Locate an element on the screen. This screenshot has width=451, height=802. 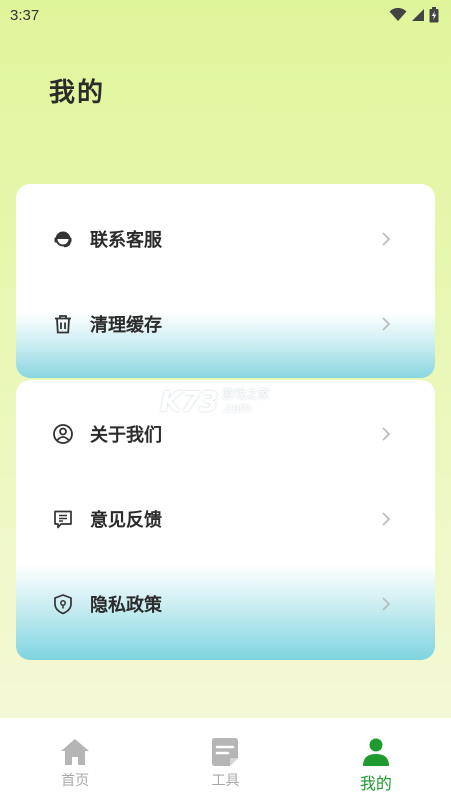
menu-item-label: 隐私政策 is located at coordinates (126, 605).